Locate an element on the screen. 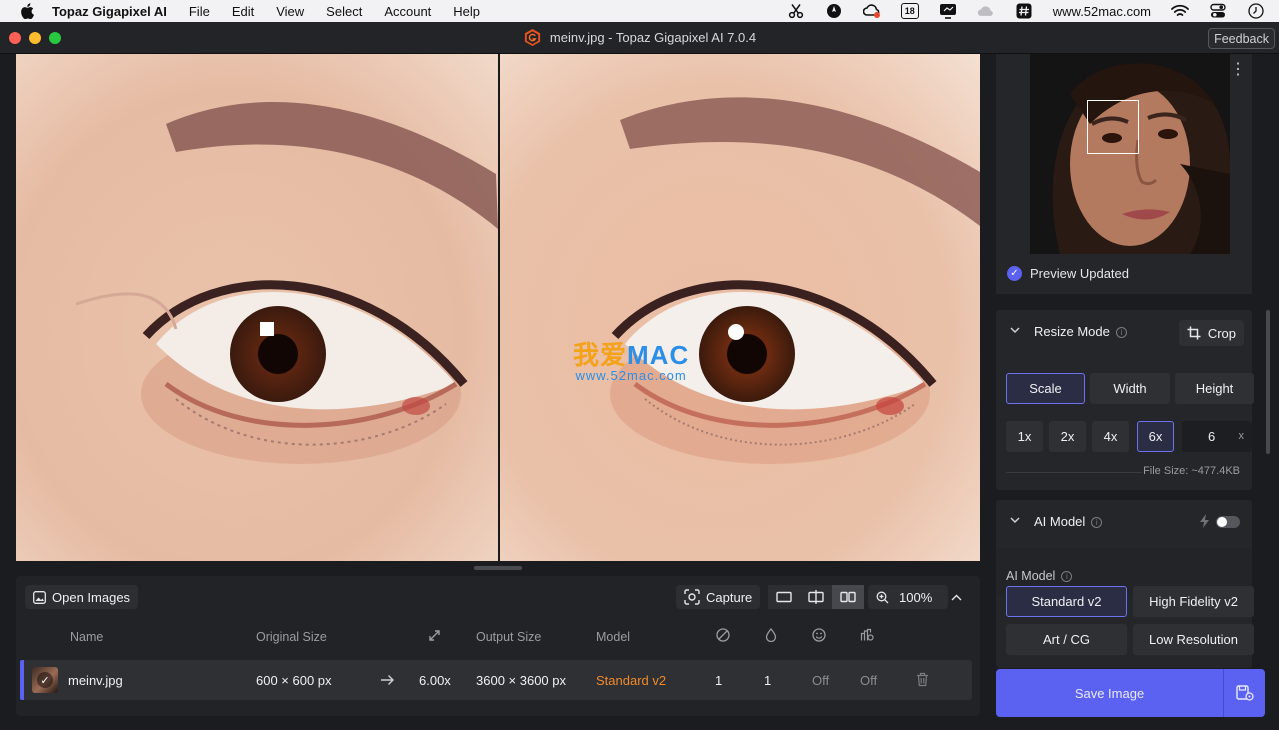  scale-6x-button: 6x is located at coordinates (1155, 436).